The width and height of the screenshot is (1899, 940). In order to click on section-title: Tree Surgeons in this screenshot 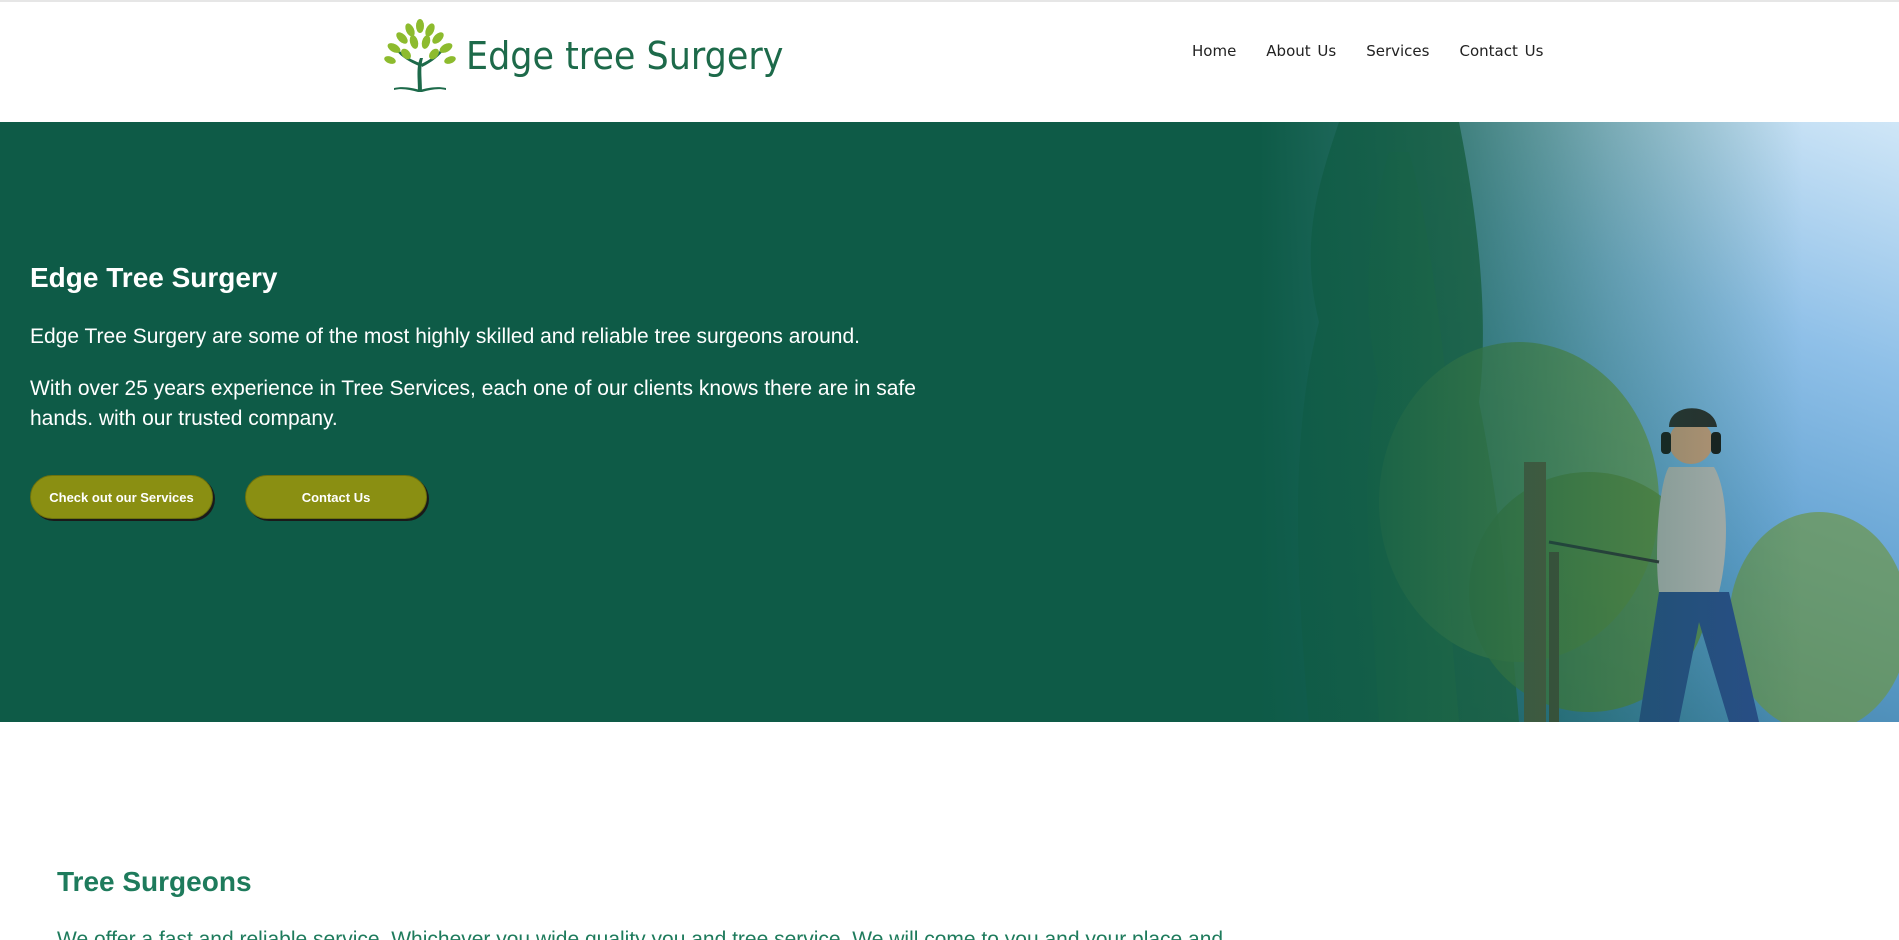, I will do `click(154, 881)`.